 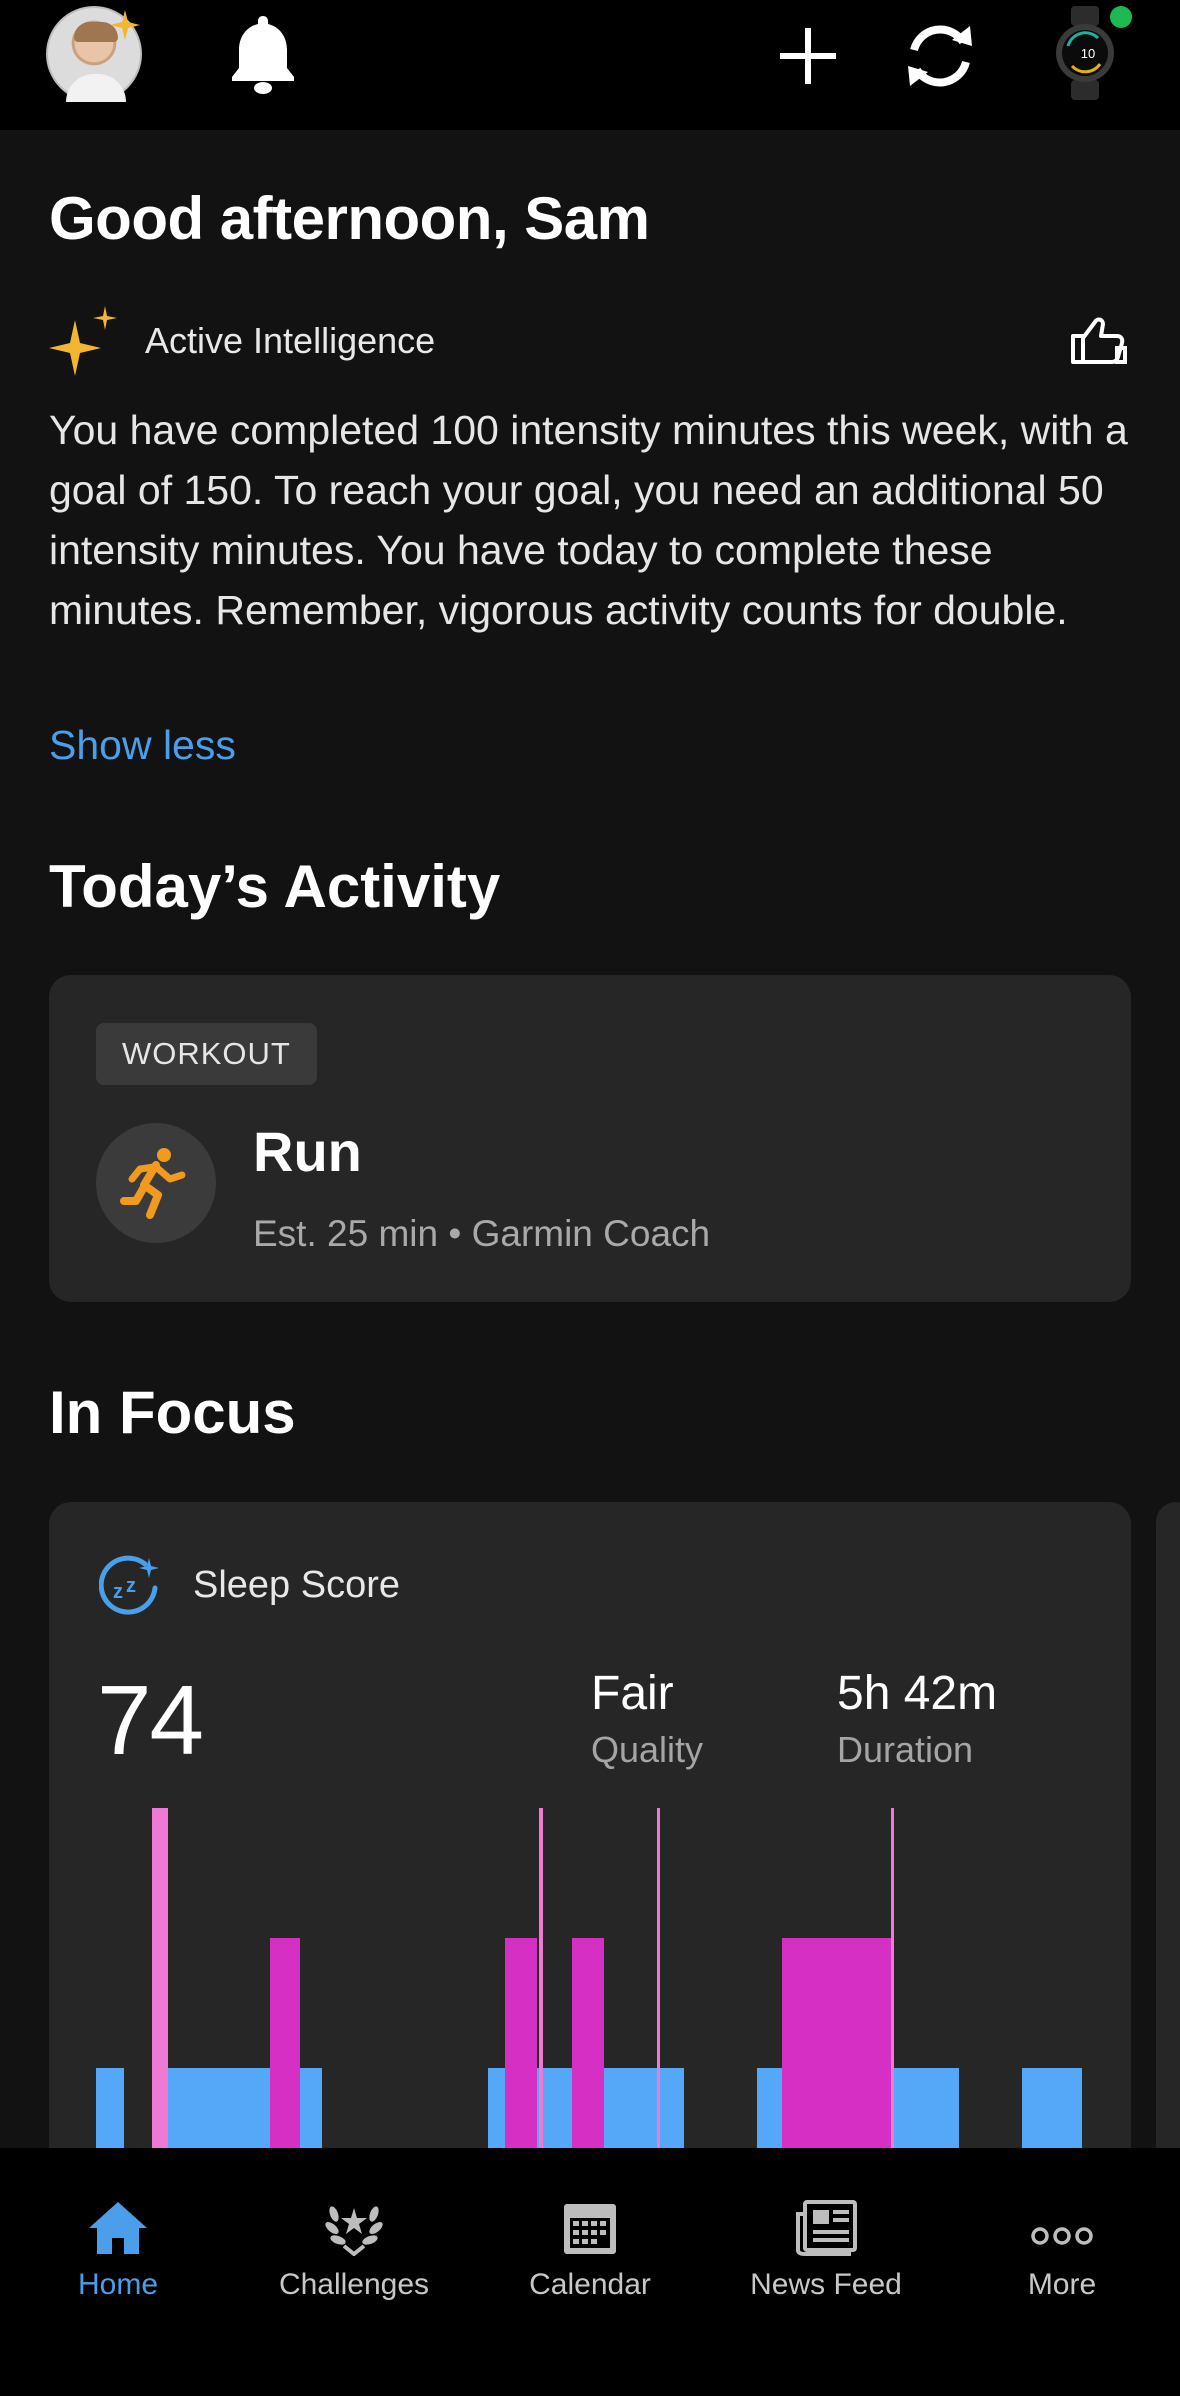 What do you see at coordinates (172, 1412) in the screenshot?
I see `in-focus-title: In Focus` at bounding box center [172, 1412].